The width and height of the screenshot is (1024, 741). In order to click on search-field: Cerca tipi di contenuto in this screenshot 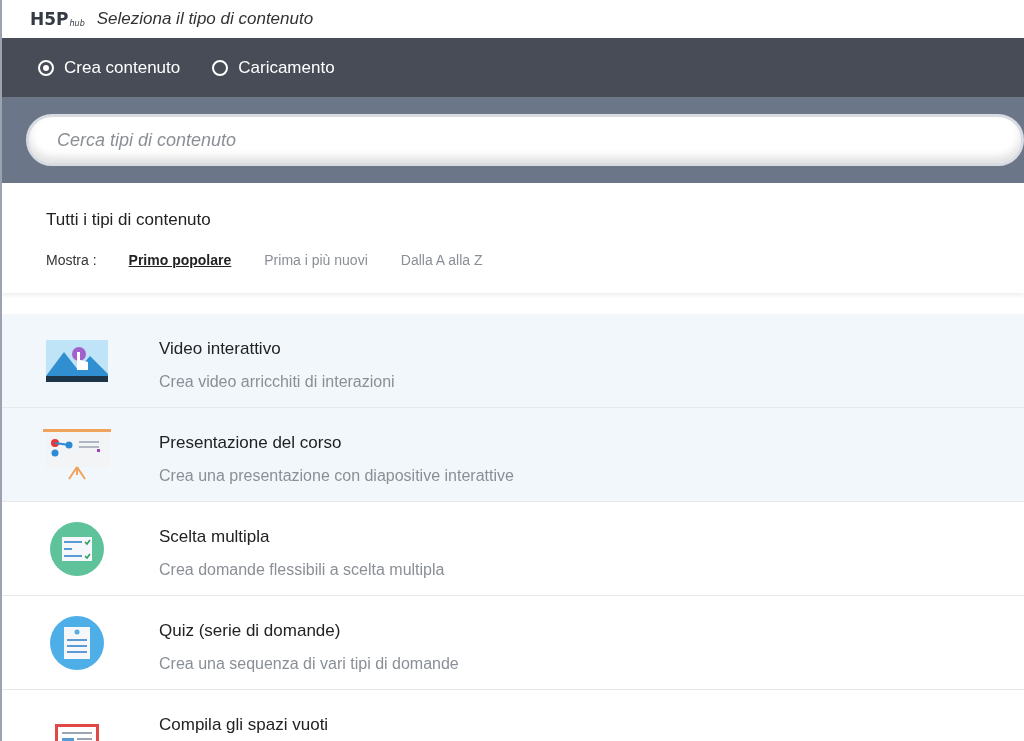, I will do `click(525, 140)`.